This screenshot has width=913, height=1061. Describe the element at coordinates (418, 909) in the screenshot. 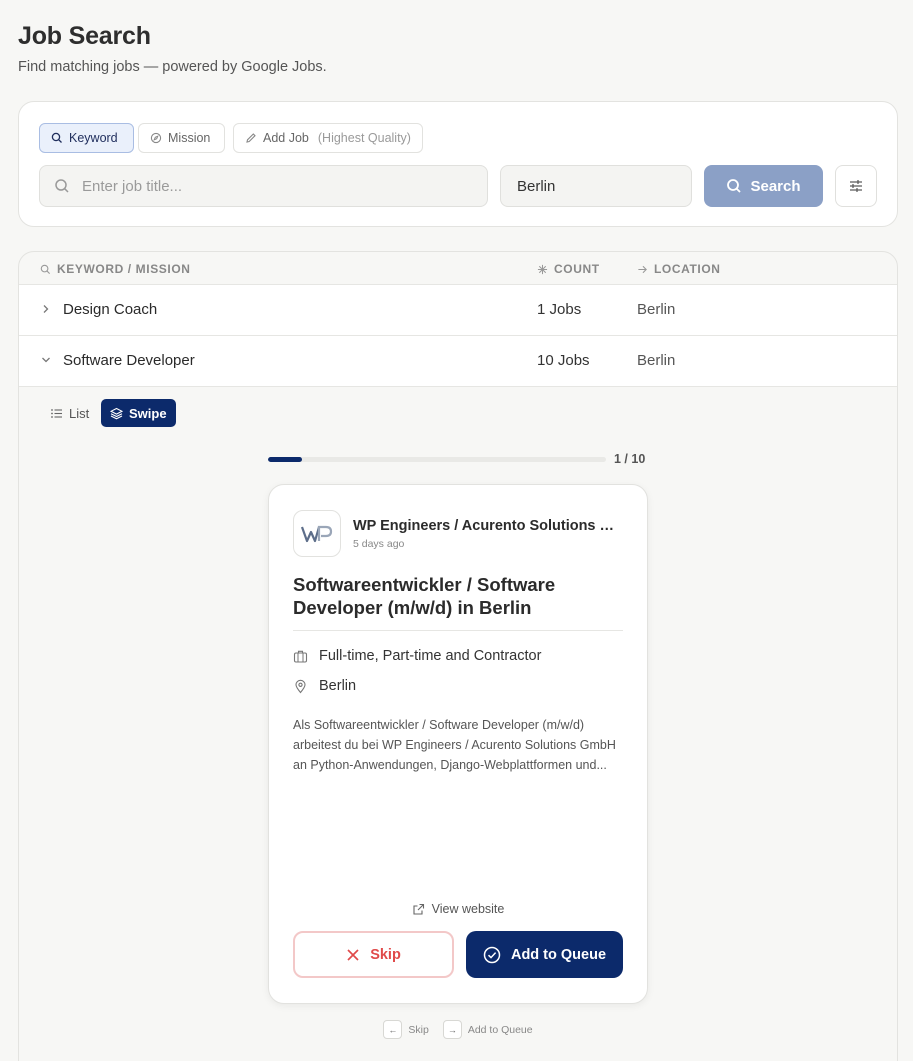

I see `external-link-icon` at that location.